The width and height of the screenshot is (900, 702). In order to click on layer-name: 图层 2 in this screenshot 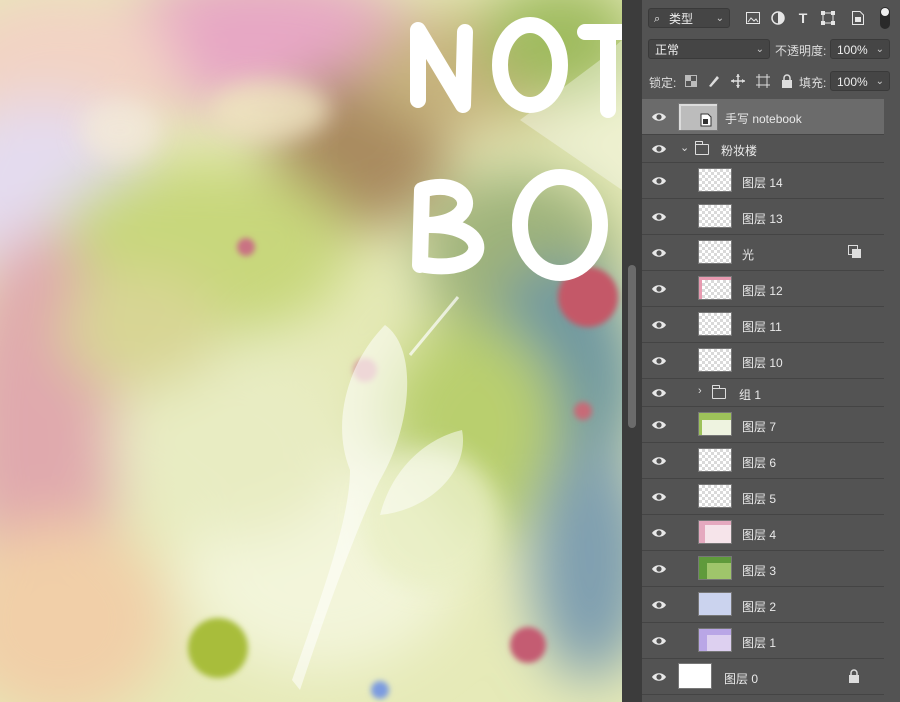, I will do `click(759, 606)`.